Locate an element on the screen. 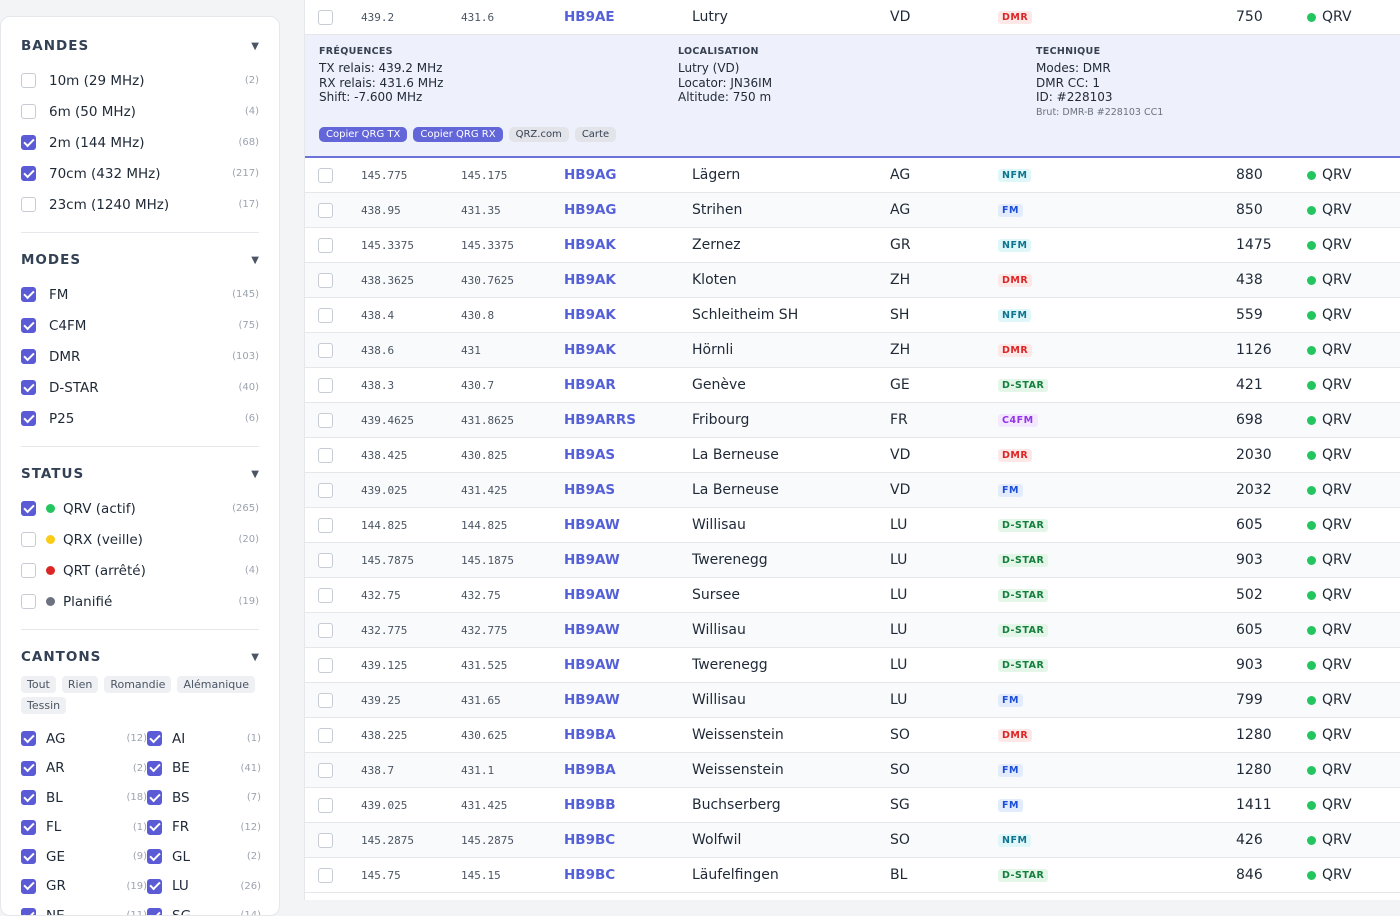 Image resolution: width=1400 pixels, height=916 pixels. filter-option: GL (2) is located at coordinates (204, 857).